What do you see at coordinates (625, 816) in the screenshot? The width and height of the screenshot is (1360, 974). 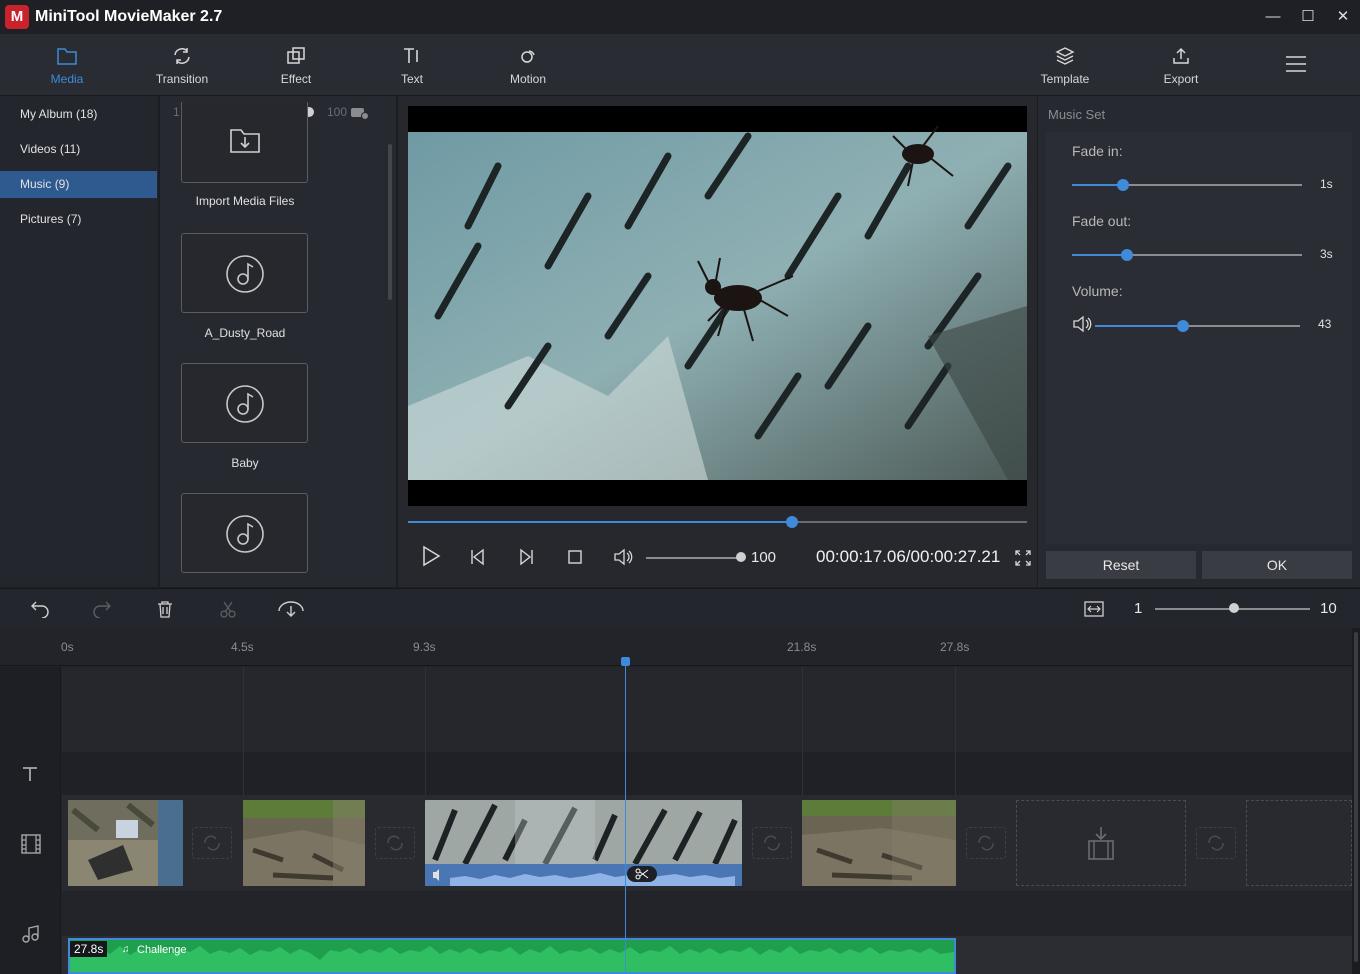 I see `playhead` at bounding box center [625, 816].